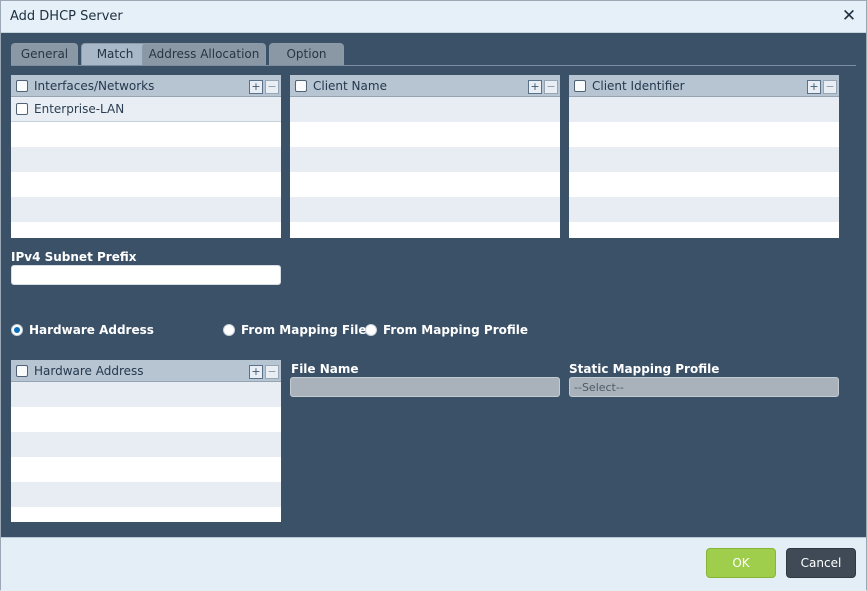 This screenshot has height=591, width=867. What do you see at coordinates (306, 54) in the screenshot?
I see `tab-option: Option` at bounding box center [306, 54].